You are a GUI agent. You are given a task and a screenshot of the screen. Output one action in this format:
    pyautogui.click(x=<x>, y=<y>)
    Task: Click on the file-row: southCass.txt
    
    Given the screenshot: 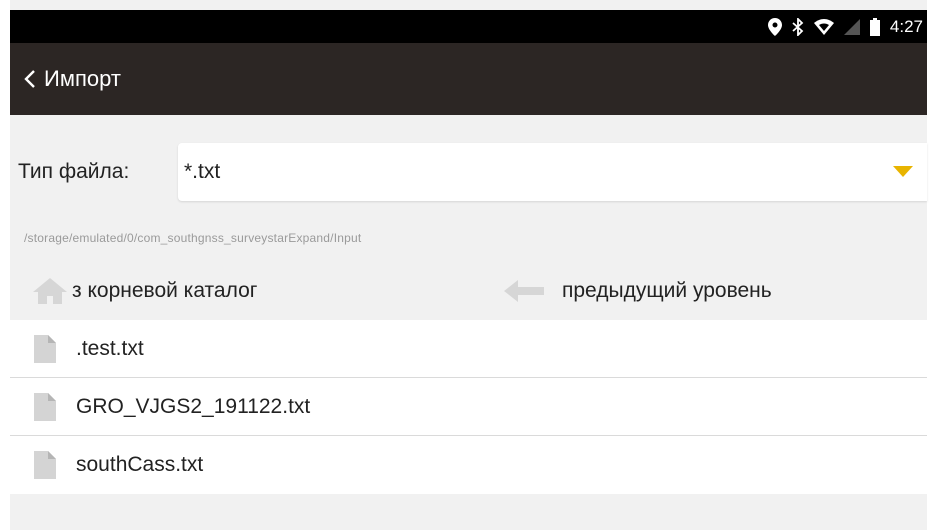 What is the action you would take?
    pyautogui.click(x=468, y=464)
    